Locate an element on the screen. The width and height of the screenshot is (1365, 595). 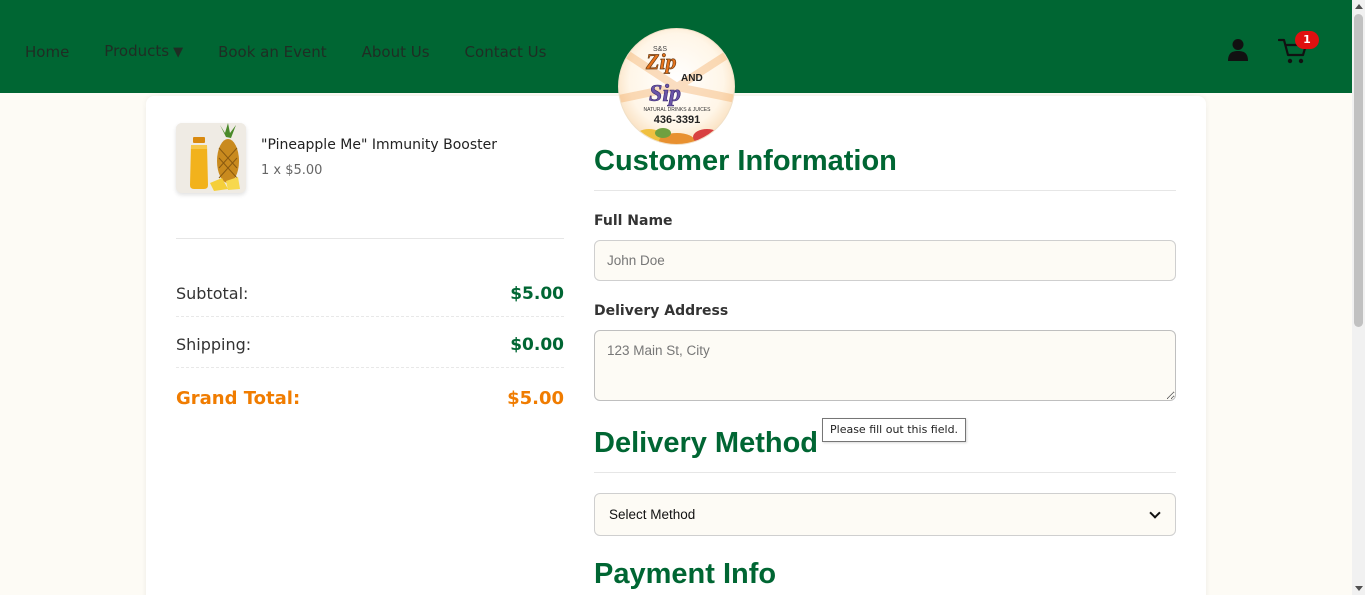
pineapple-juice-image is located at coordinates (211, 158).